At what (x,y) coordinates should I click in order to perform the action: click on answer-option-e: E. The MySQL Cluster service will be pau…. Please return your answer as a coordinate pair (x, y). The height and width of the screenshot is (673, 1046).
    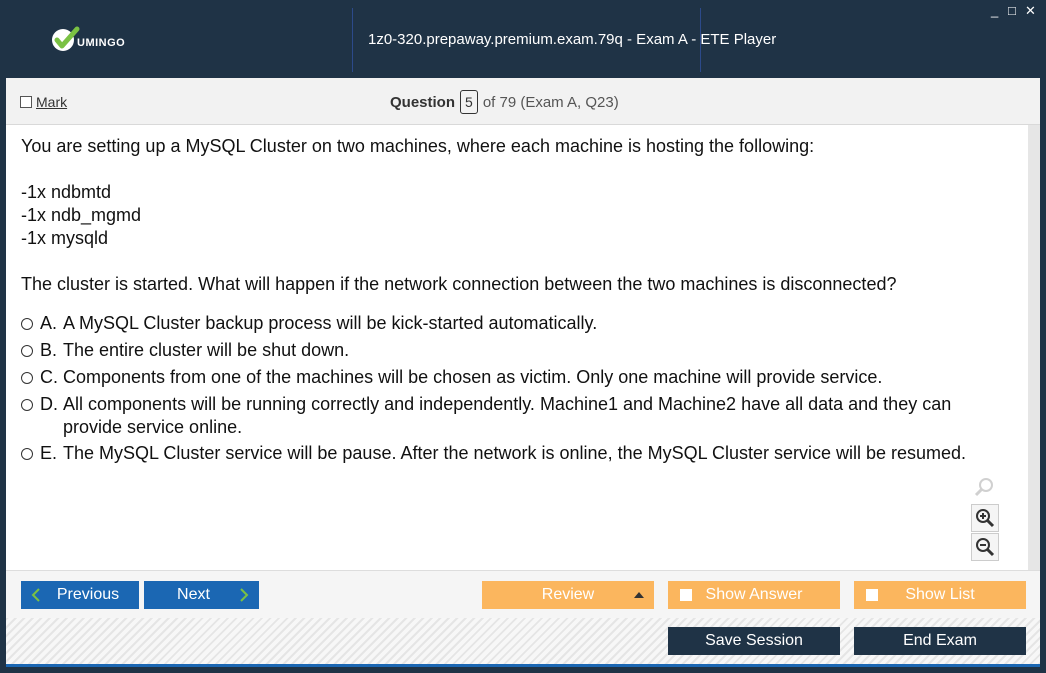
    Looking at the image, I should click on (516, 453).